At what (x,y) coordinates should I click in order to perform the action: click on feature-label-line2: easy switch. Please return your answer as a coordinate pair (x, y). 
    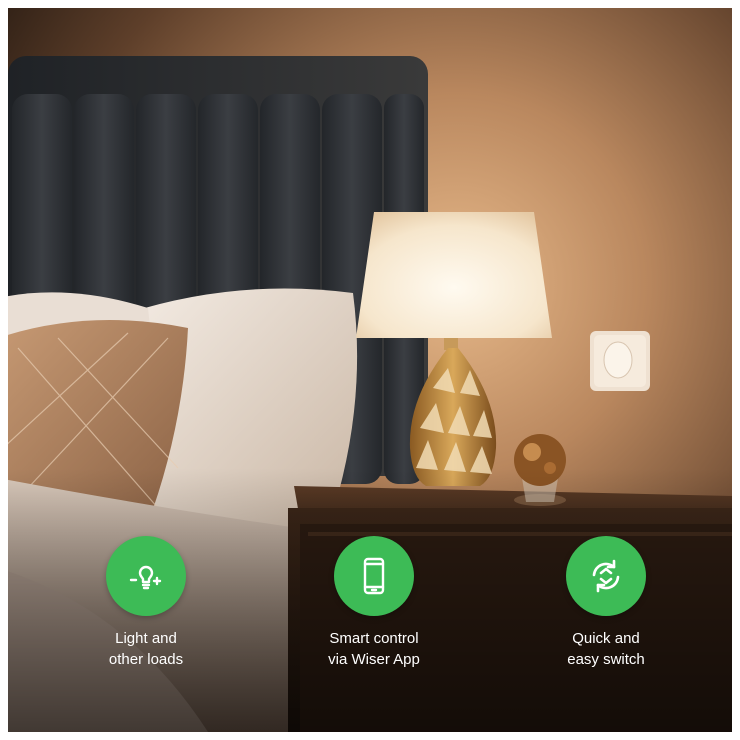
    Looking at the image, I should click on (606, 659).